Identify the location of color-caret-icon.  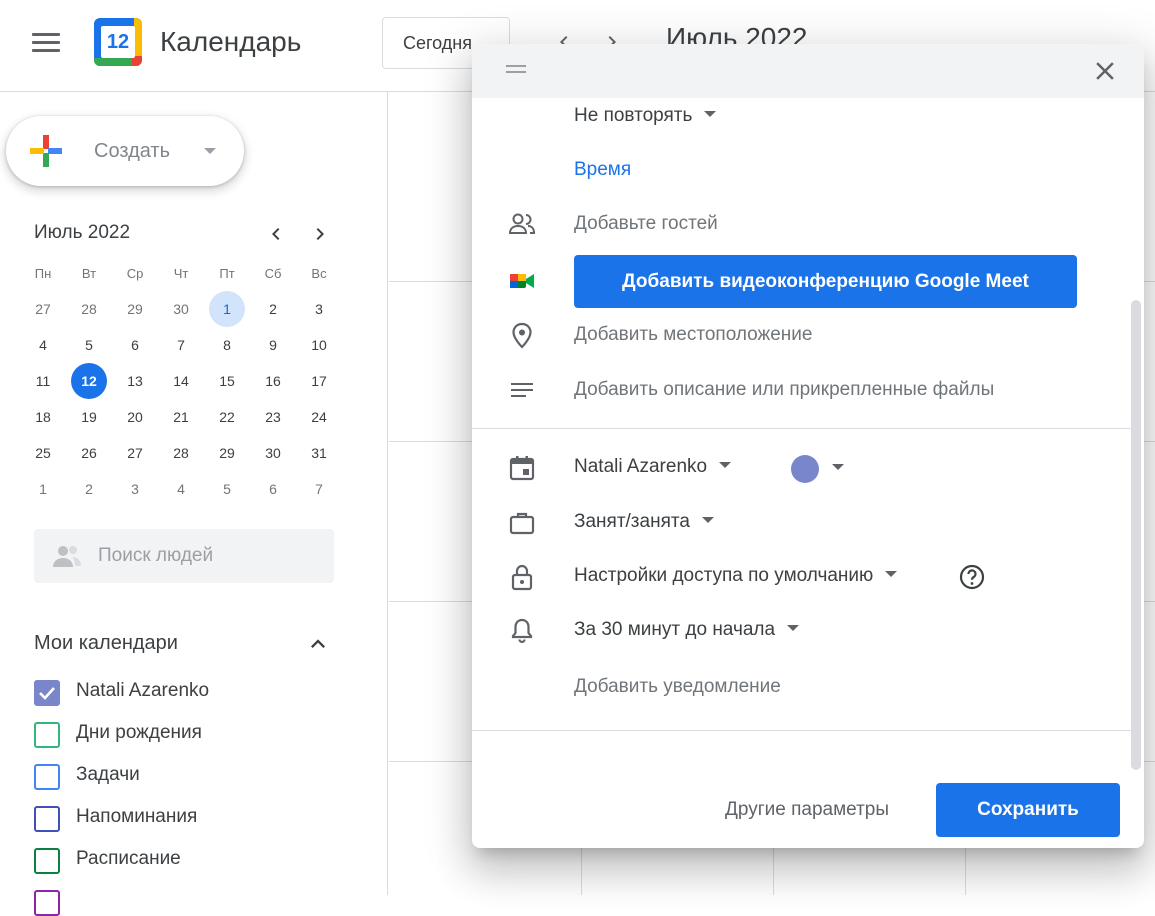
(838, 467).